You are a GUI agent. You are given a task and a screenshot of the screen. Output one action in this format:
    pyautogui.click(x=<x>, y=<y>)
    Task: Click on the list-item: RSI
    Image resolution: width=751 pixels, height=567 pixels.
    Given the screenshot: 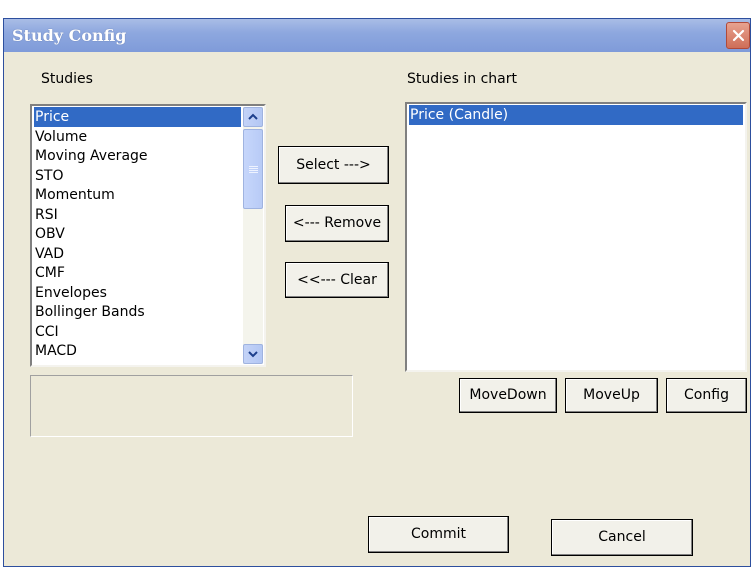 What is the action you would take?
    pyautogui.click(x=137, y=215)
    